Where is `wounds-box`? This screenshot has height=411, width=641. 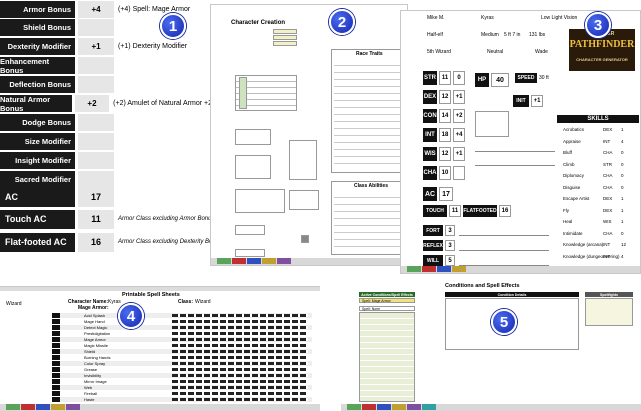
wounds-box is located at coordinates (492, 124).